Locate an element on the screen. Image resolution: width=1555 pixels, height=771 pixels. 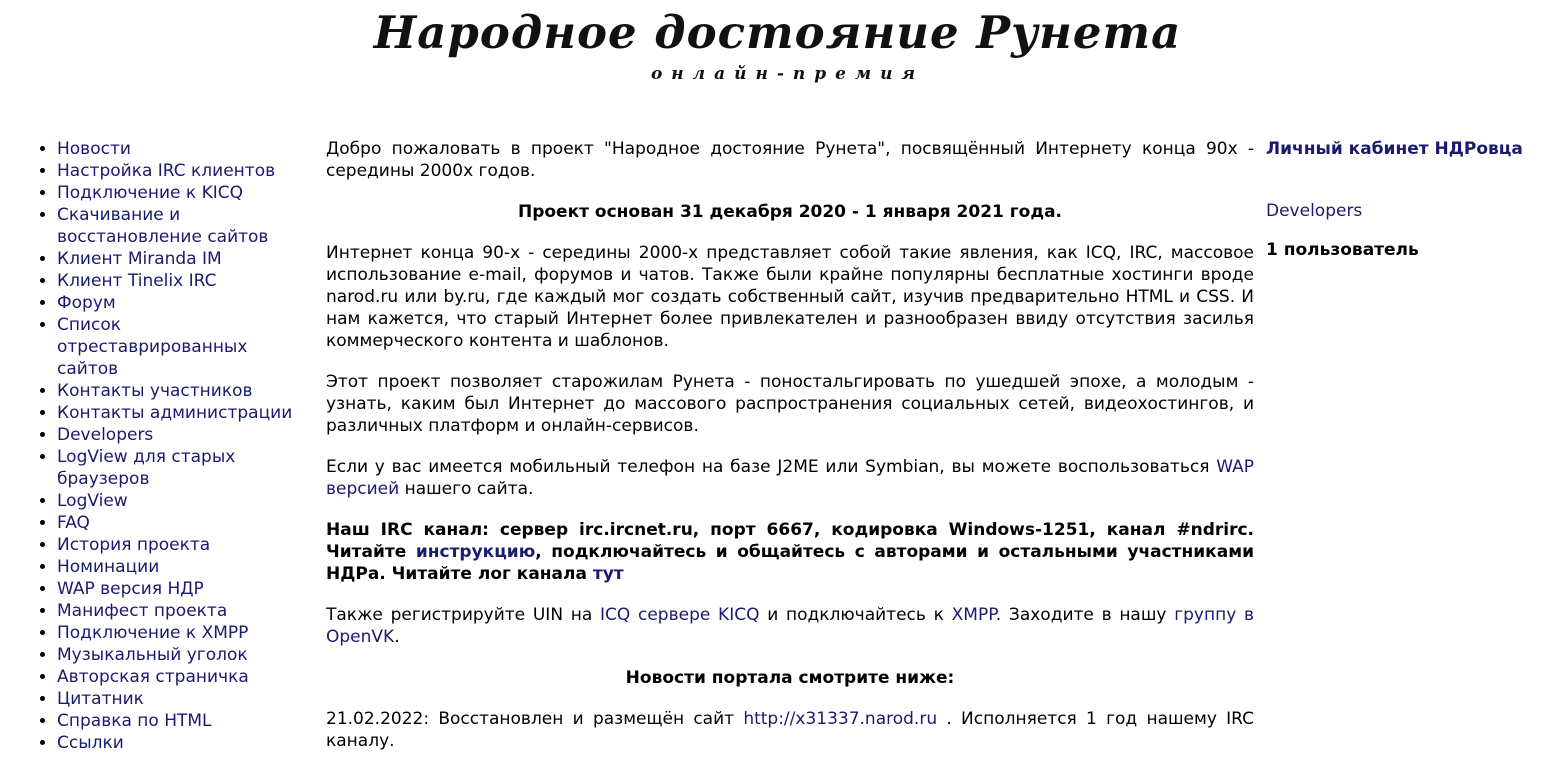
sidebar-link-tinelix: Клиент Tinelix IRC is located at coordinates (136, 281).